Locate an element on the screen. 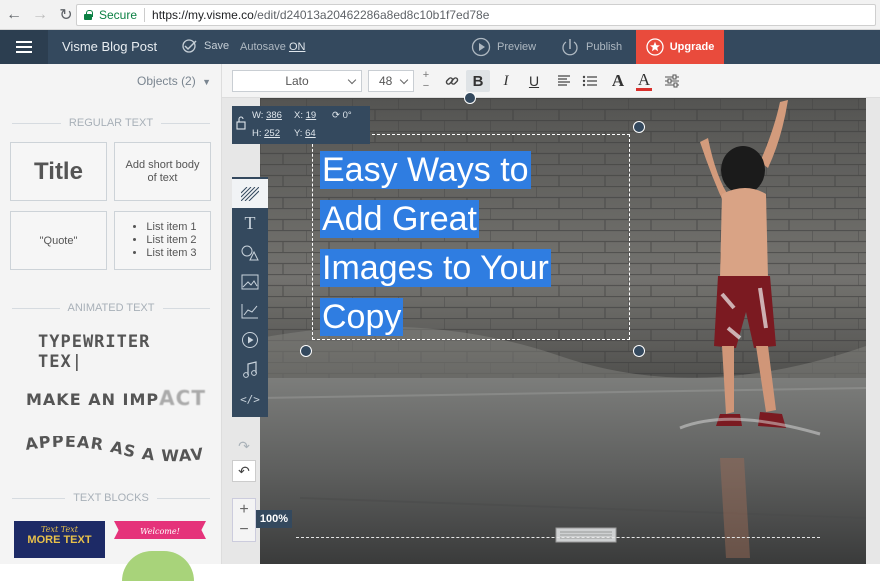  forward-arrow-icon: → is located at coordinates (40, 15).